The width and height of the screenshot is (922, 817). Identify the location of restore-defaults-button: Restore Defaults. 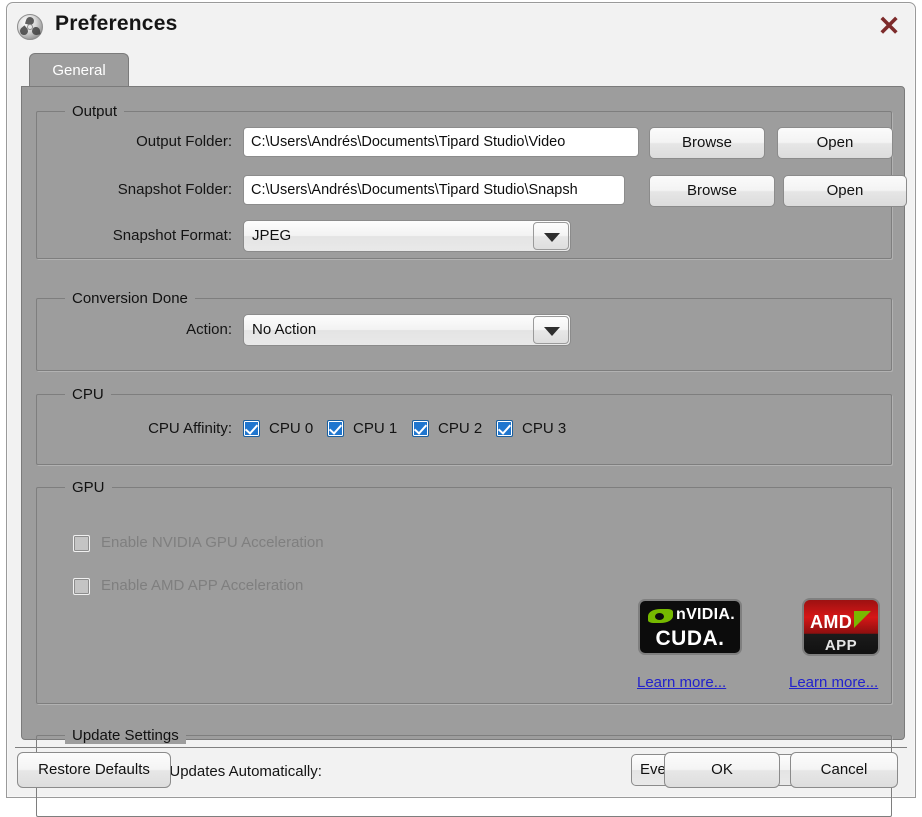
(94, 770).